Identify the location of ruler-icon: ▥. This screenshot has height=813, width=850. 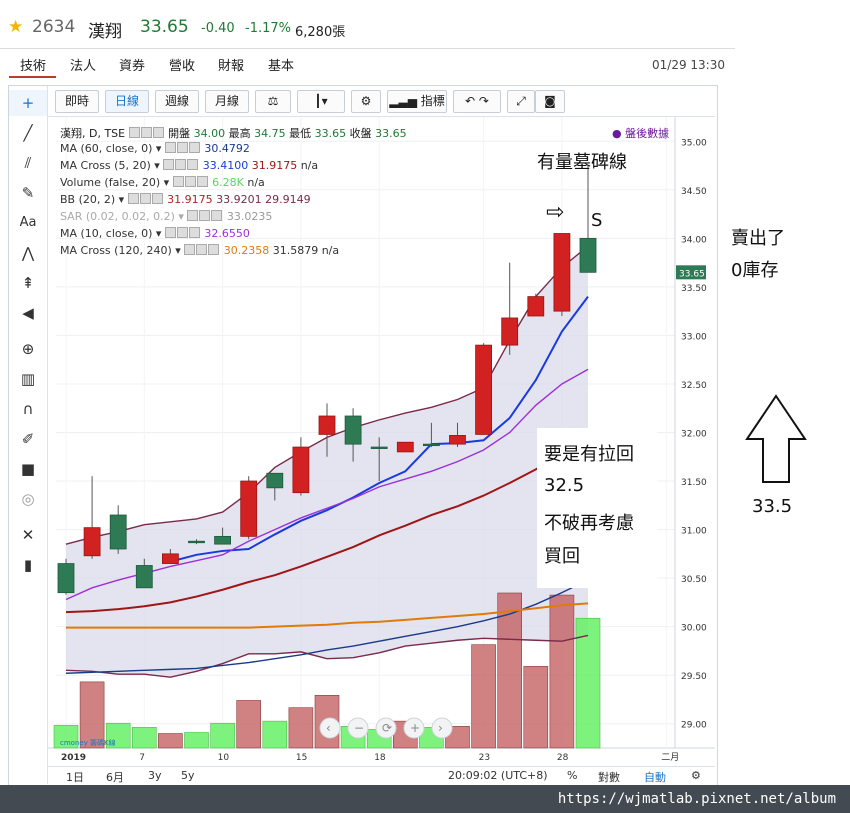
(28, 379).